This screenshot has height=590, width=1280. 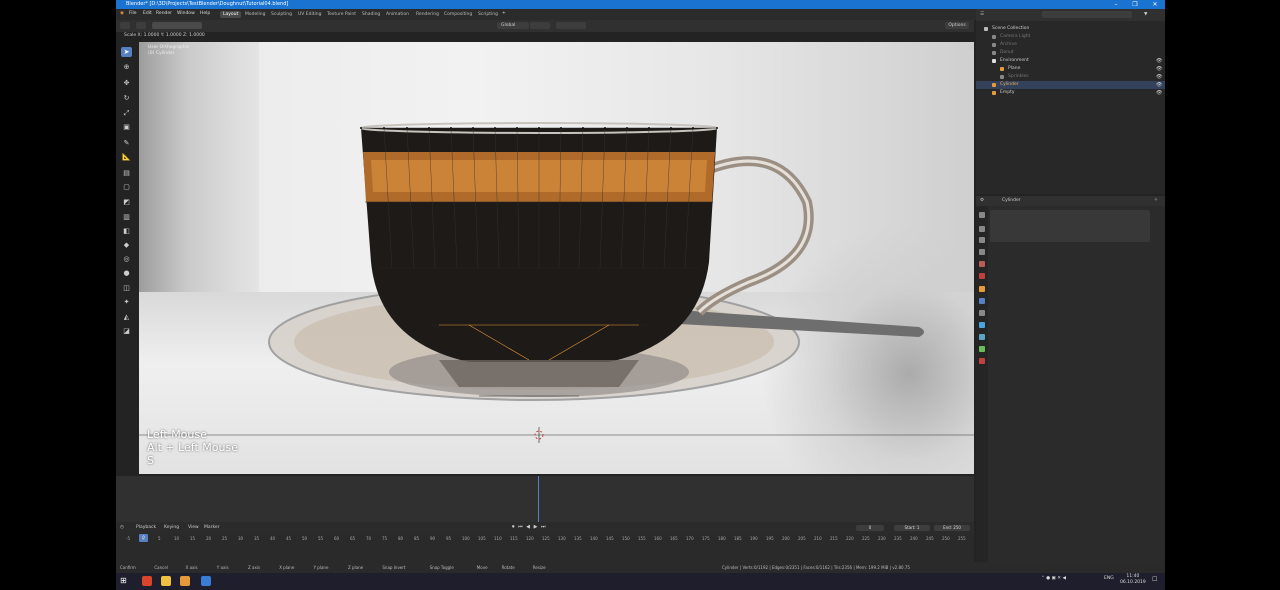 What do you see at coordinates (126, 331) in the screenshot?
I see `rip-icon: ◪` at bounding box center [126, 331].